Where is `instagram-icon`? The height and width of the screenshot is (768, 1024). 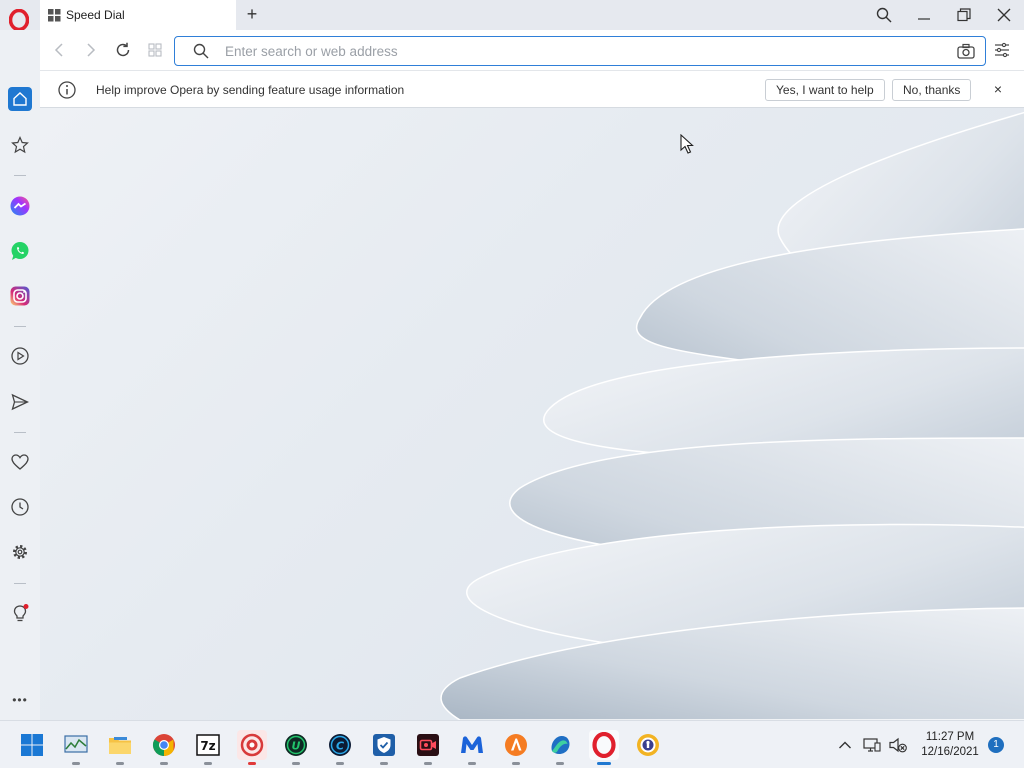 instagram-icon is located at coordinates (20, 296).